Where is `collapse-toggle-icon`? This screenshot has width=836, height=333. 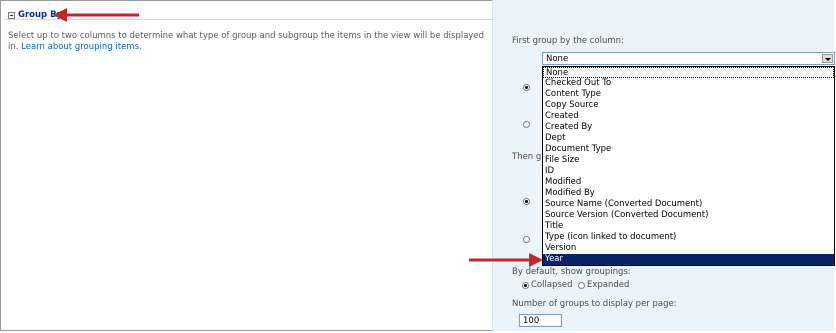
collapse-toggle-icon is located at coordinates (11, 15).